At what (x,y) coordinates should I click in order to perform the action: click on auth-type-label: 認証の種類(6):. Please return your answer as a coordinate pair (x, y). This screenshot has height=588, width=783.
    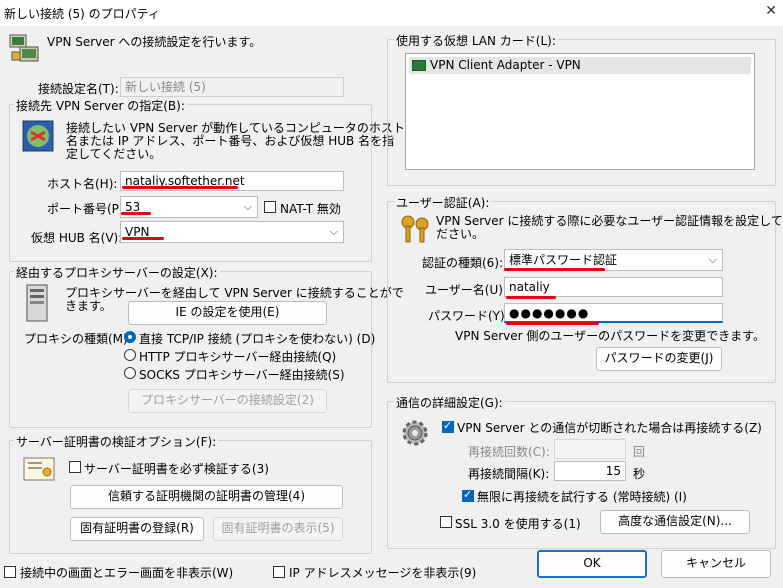
    Looking at the image, I should click on (463, 263).